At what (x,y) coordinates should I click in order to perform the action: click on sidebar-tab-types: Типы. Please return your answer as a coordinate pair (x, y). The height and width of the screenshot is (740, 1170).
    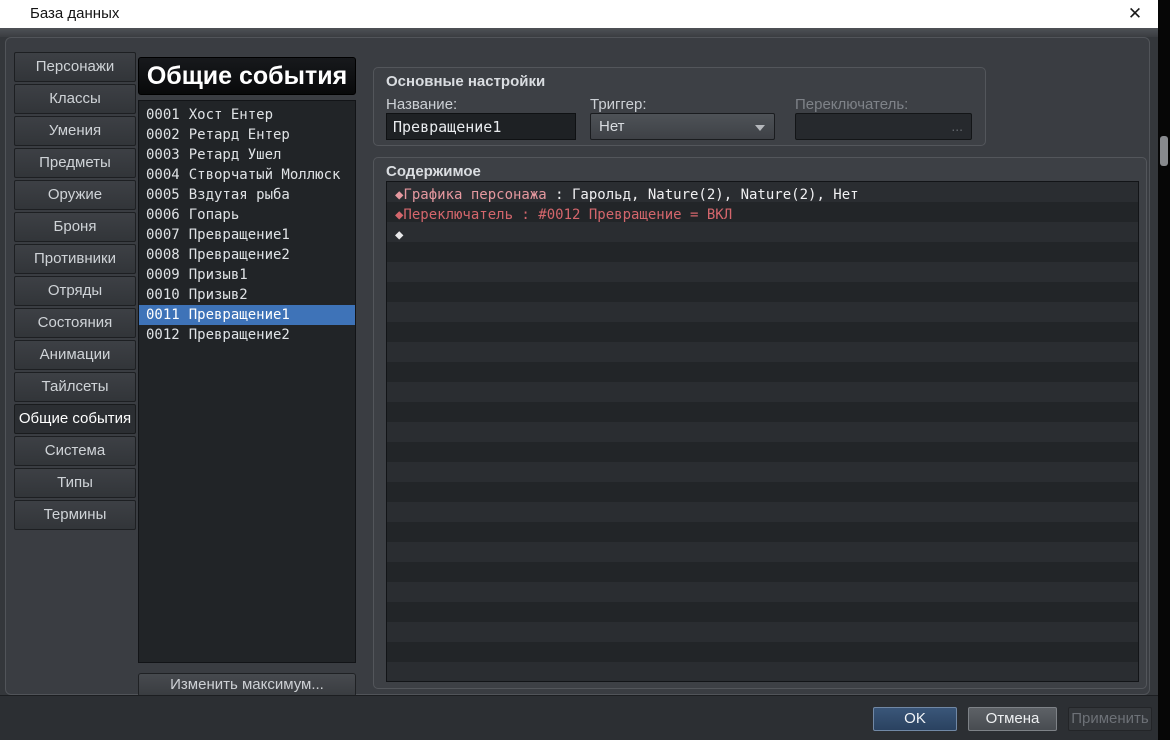
    Looking at the image, I should click on (75, 483).